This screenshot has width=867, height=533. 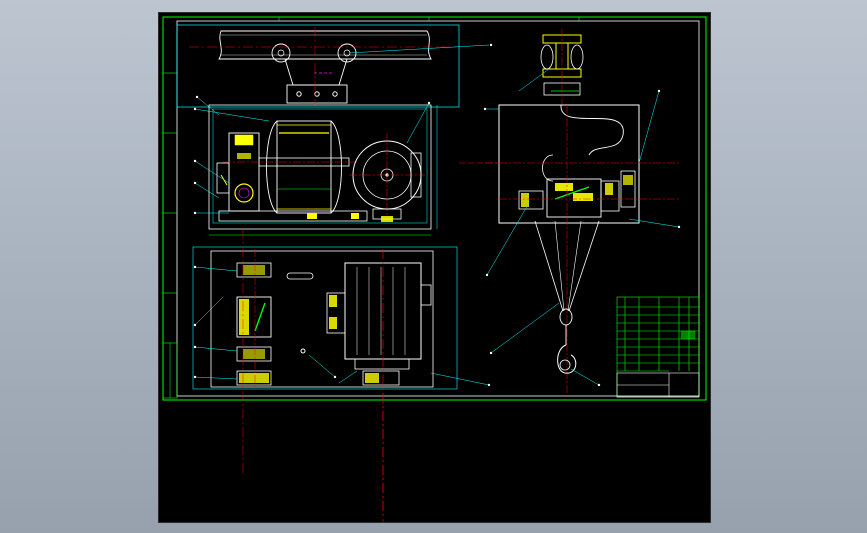 I want to click on front-section-view, so click(x=316, y=169).